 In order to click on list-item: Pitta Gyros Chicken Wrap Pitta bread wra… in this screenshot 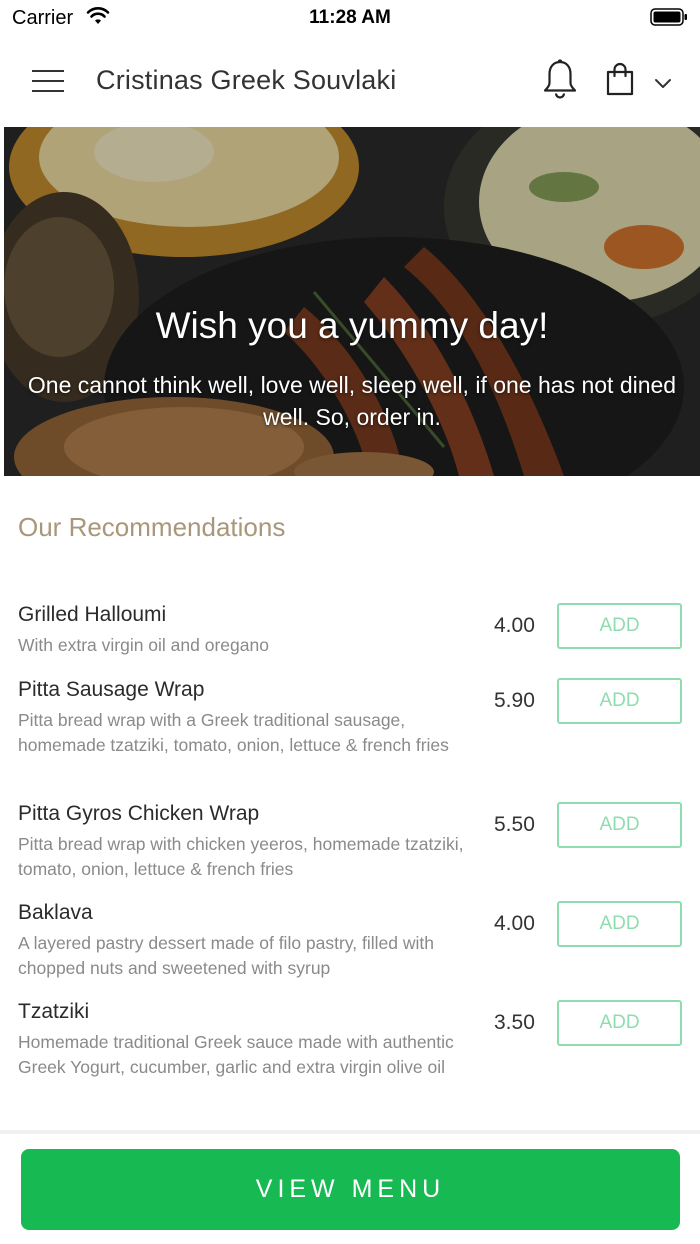, I will do `click(350, 848)`.